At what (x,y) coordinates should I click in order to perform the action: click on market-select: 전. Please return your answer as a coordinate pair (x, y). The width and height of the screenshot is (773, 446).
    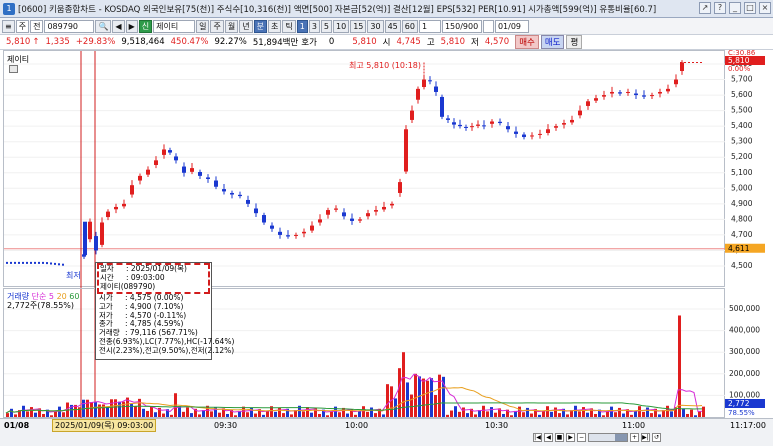
    Looking at the image, I should click on (37, 26).